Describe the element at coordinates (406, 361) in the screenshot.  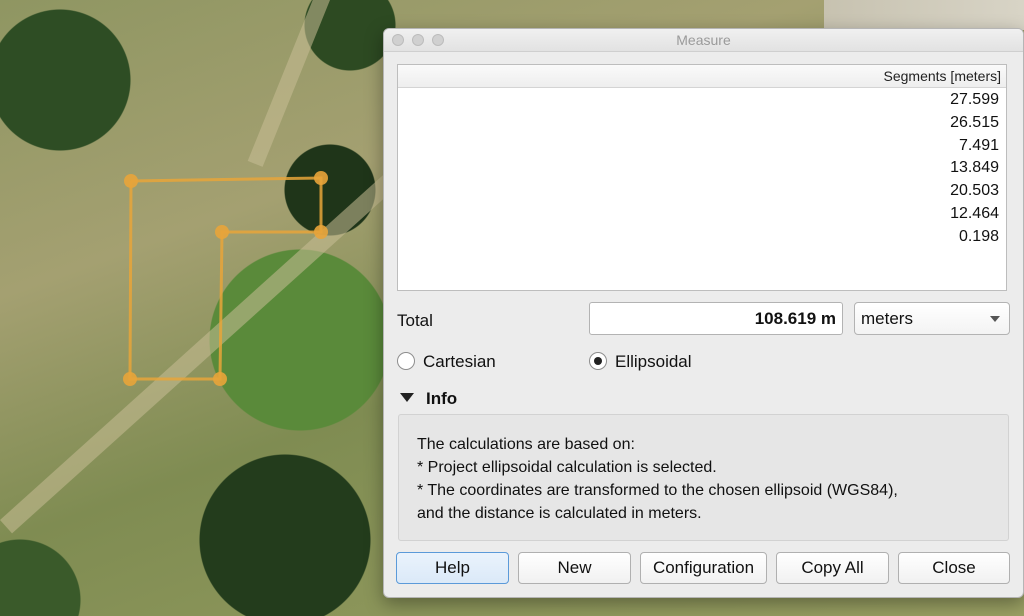
I see `cartesian-radio-button` at that location.